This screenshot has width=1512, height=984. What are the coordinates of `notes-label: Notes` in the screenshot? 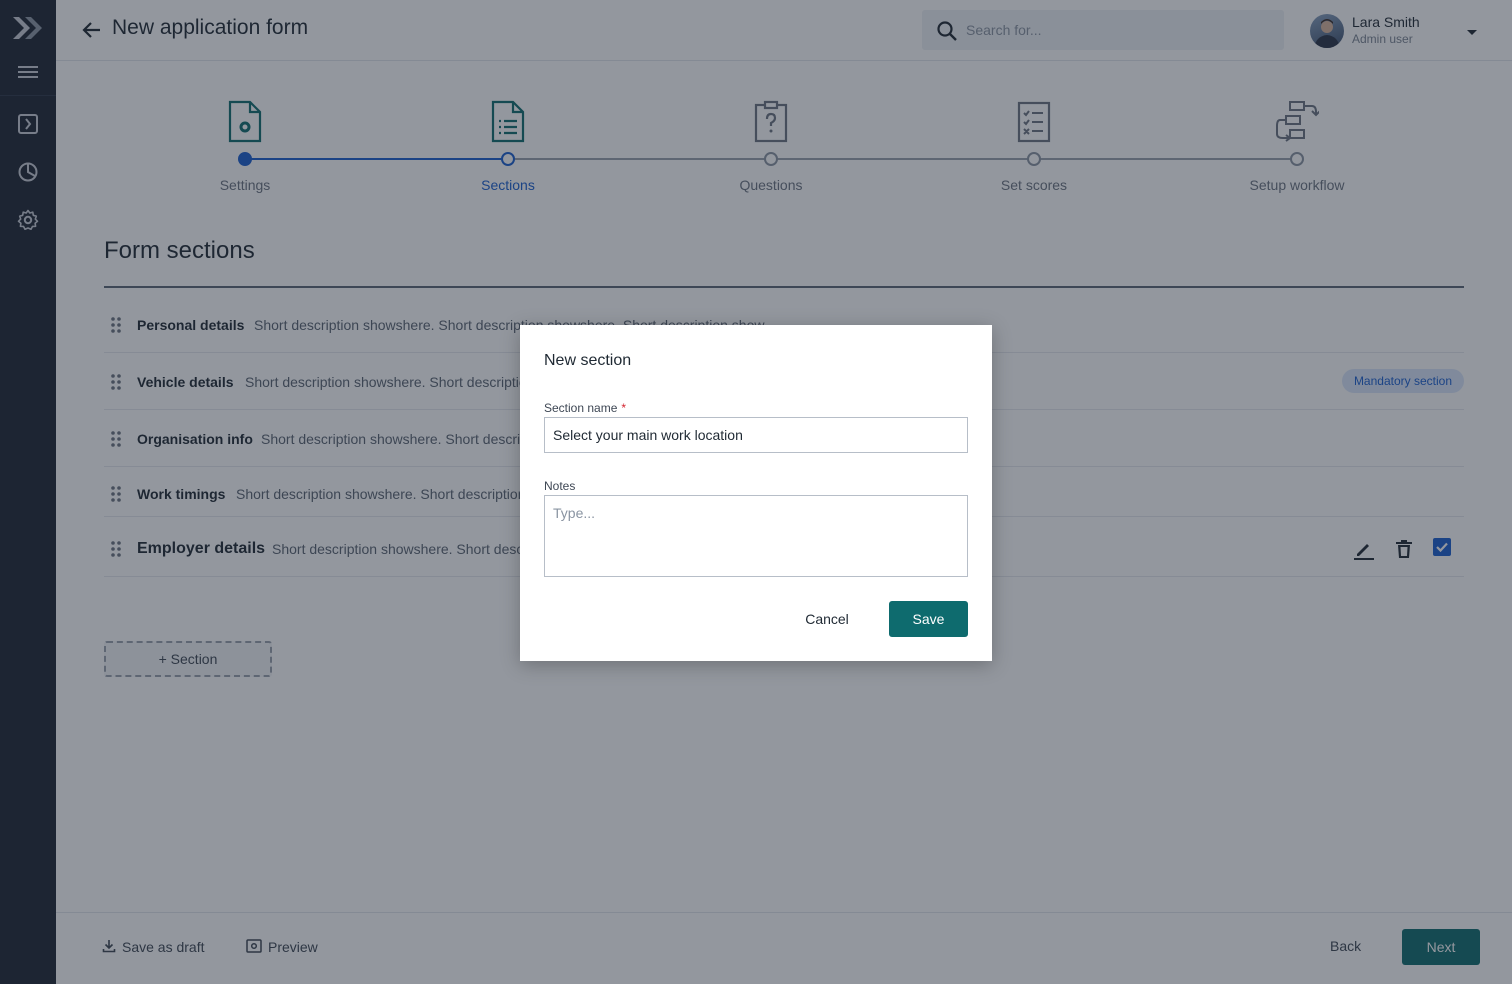 It's located at (560, 486).